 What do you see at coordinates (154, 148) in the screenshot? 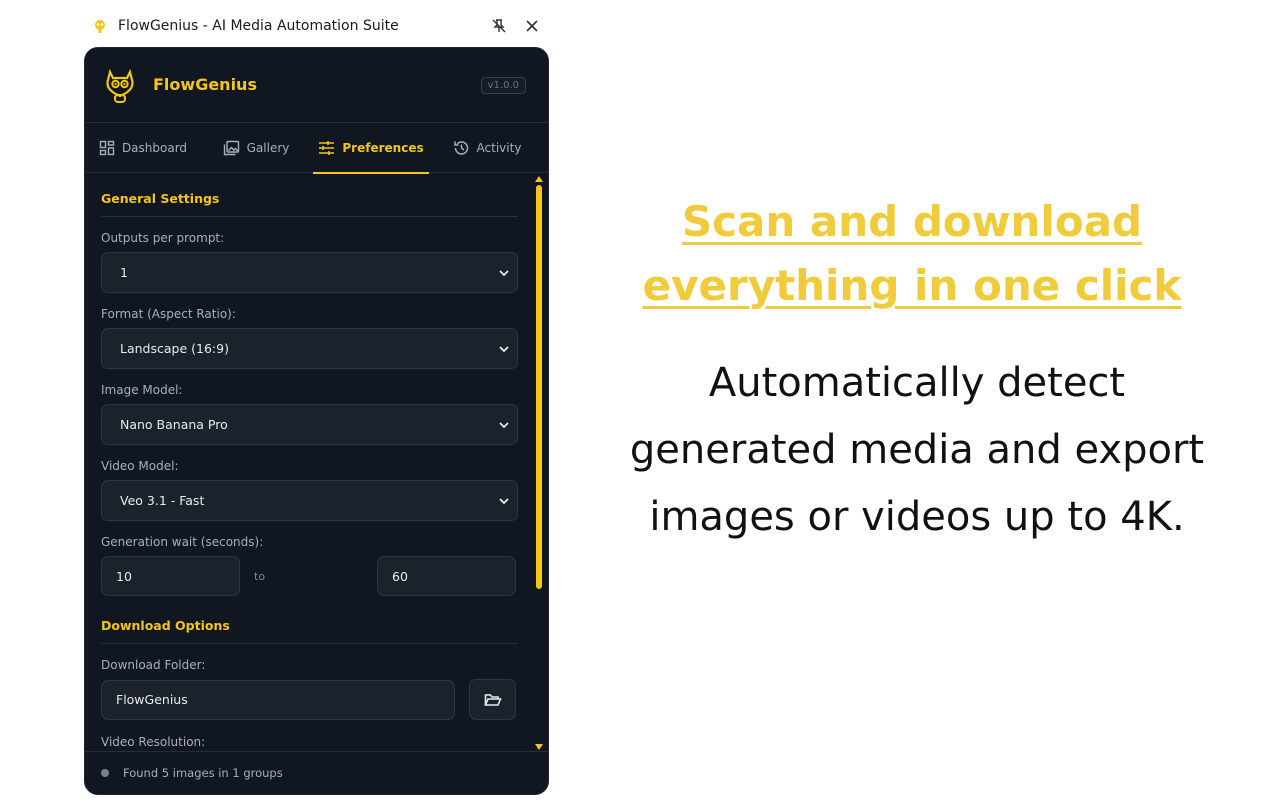
I see `tab-dashboard-label: Dashboard` at bounding box center [154, 148].